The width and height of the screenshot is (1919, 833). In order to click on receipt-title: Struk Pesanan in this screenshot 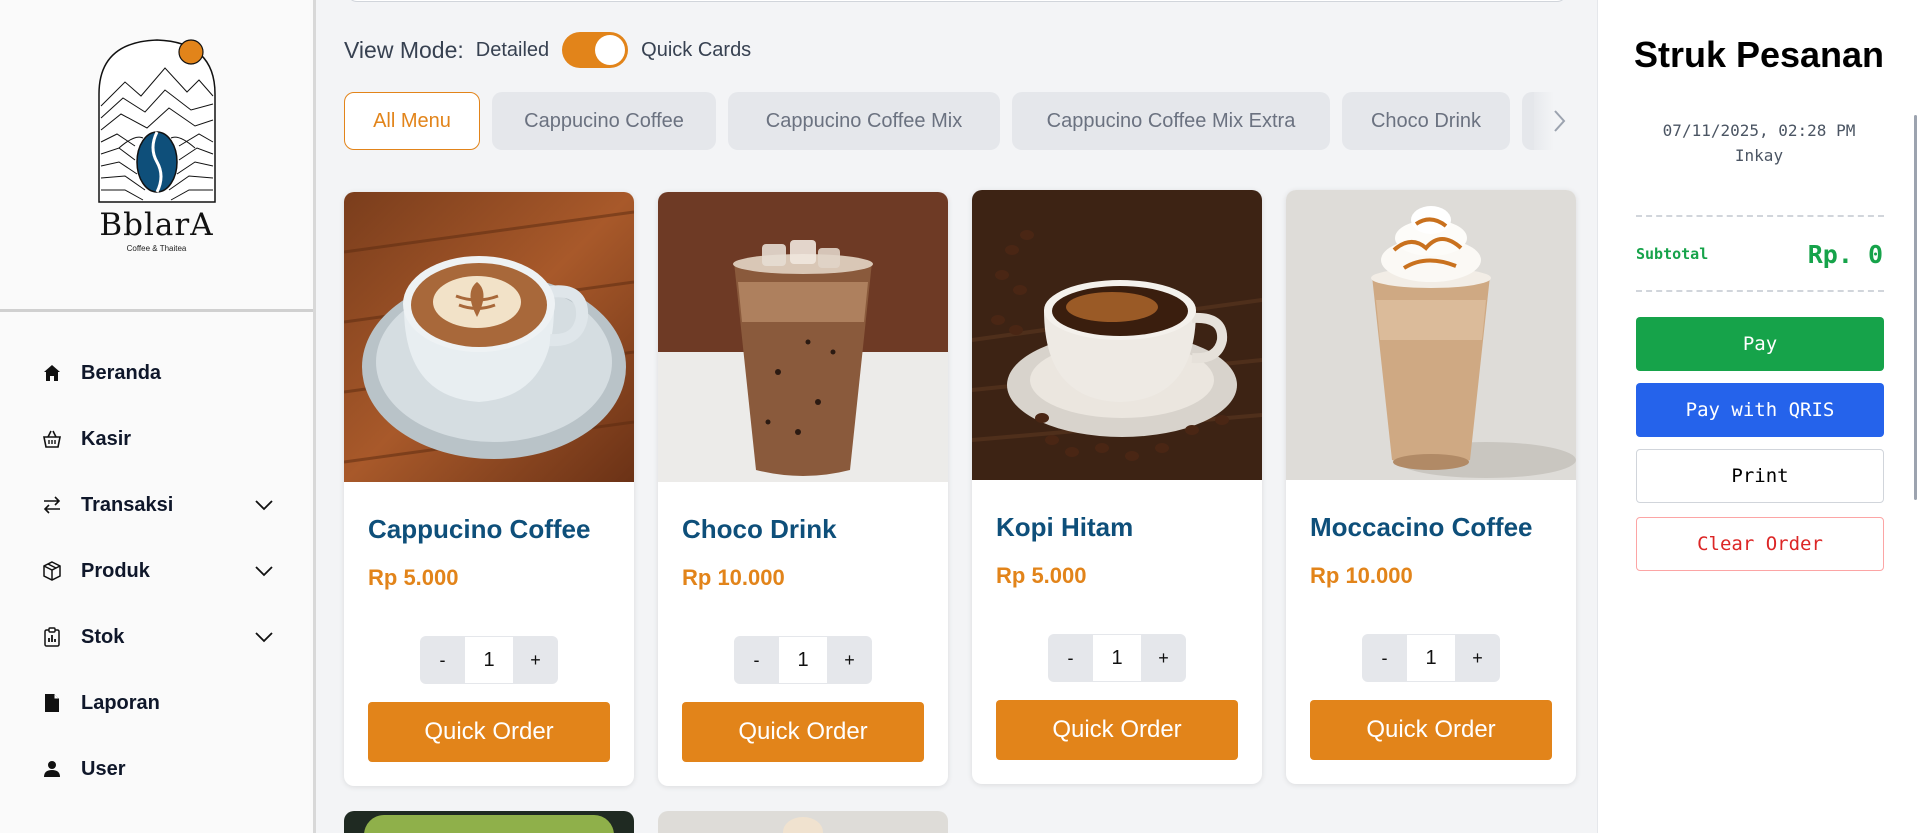, I will do `click(1759, 54)`.